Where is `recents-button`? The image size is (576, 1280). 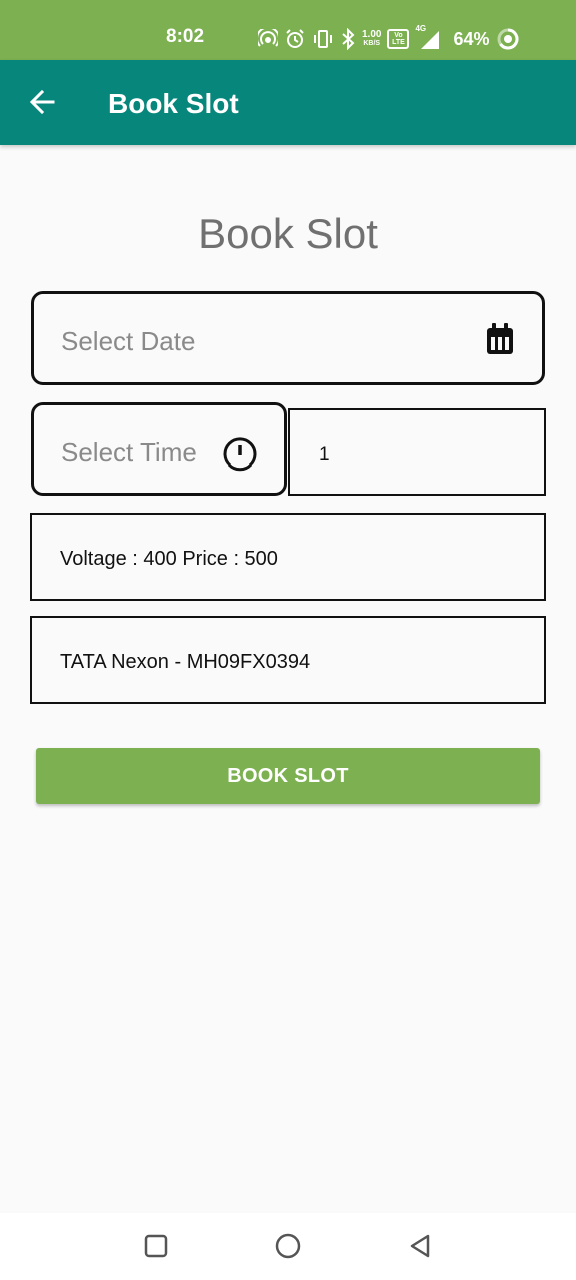
recents-button is located at coordinates (156, 1248).